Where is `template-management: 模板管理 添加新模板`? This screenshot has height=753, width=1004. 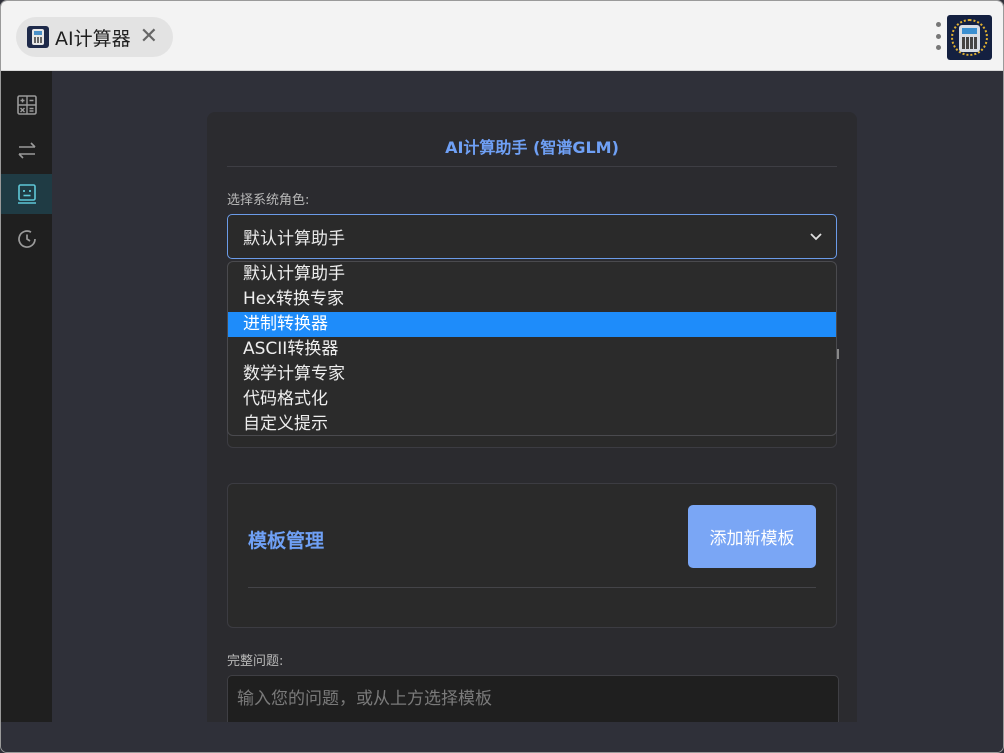
template-management: 模板管理 添加新模板 is located at coordinates (532, 555).